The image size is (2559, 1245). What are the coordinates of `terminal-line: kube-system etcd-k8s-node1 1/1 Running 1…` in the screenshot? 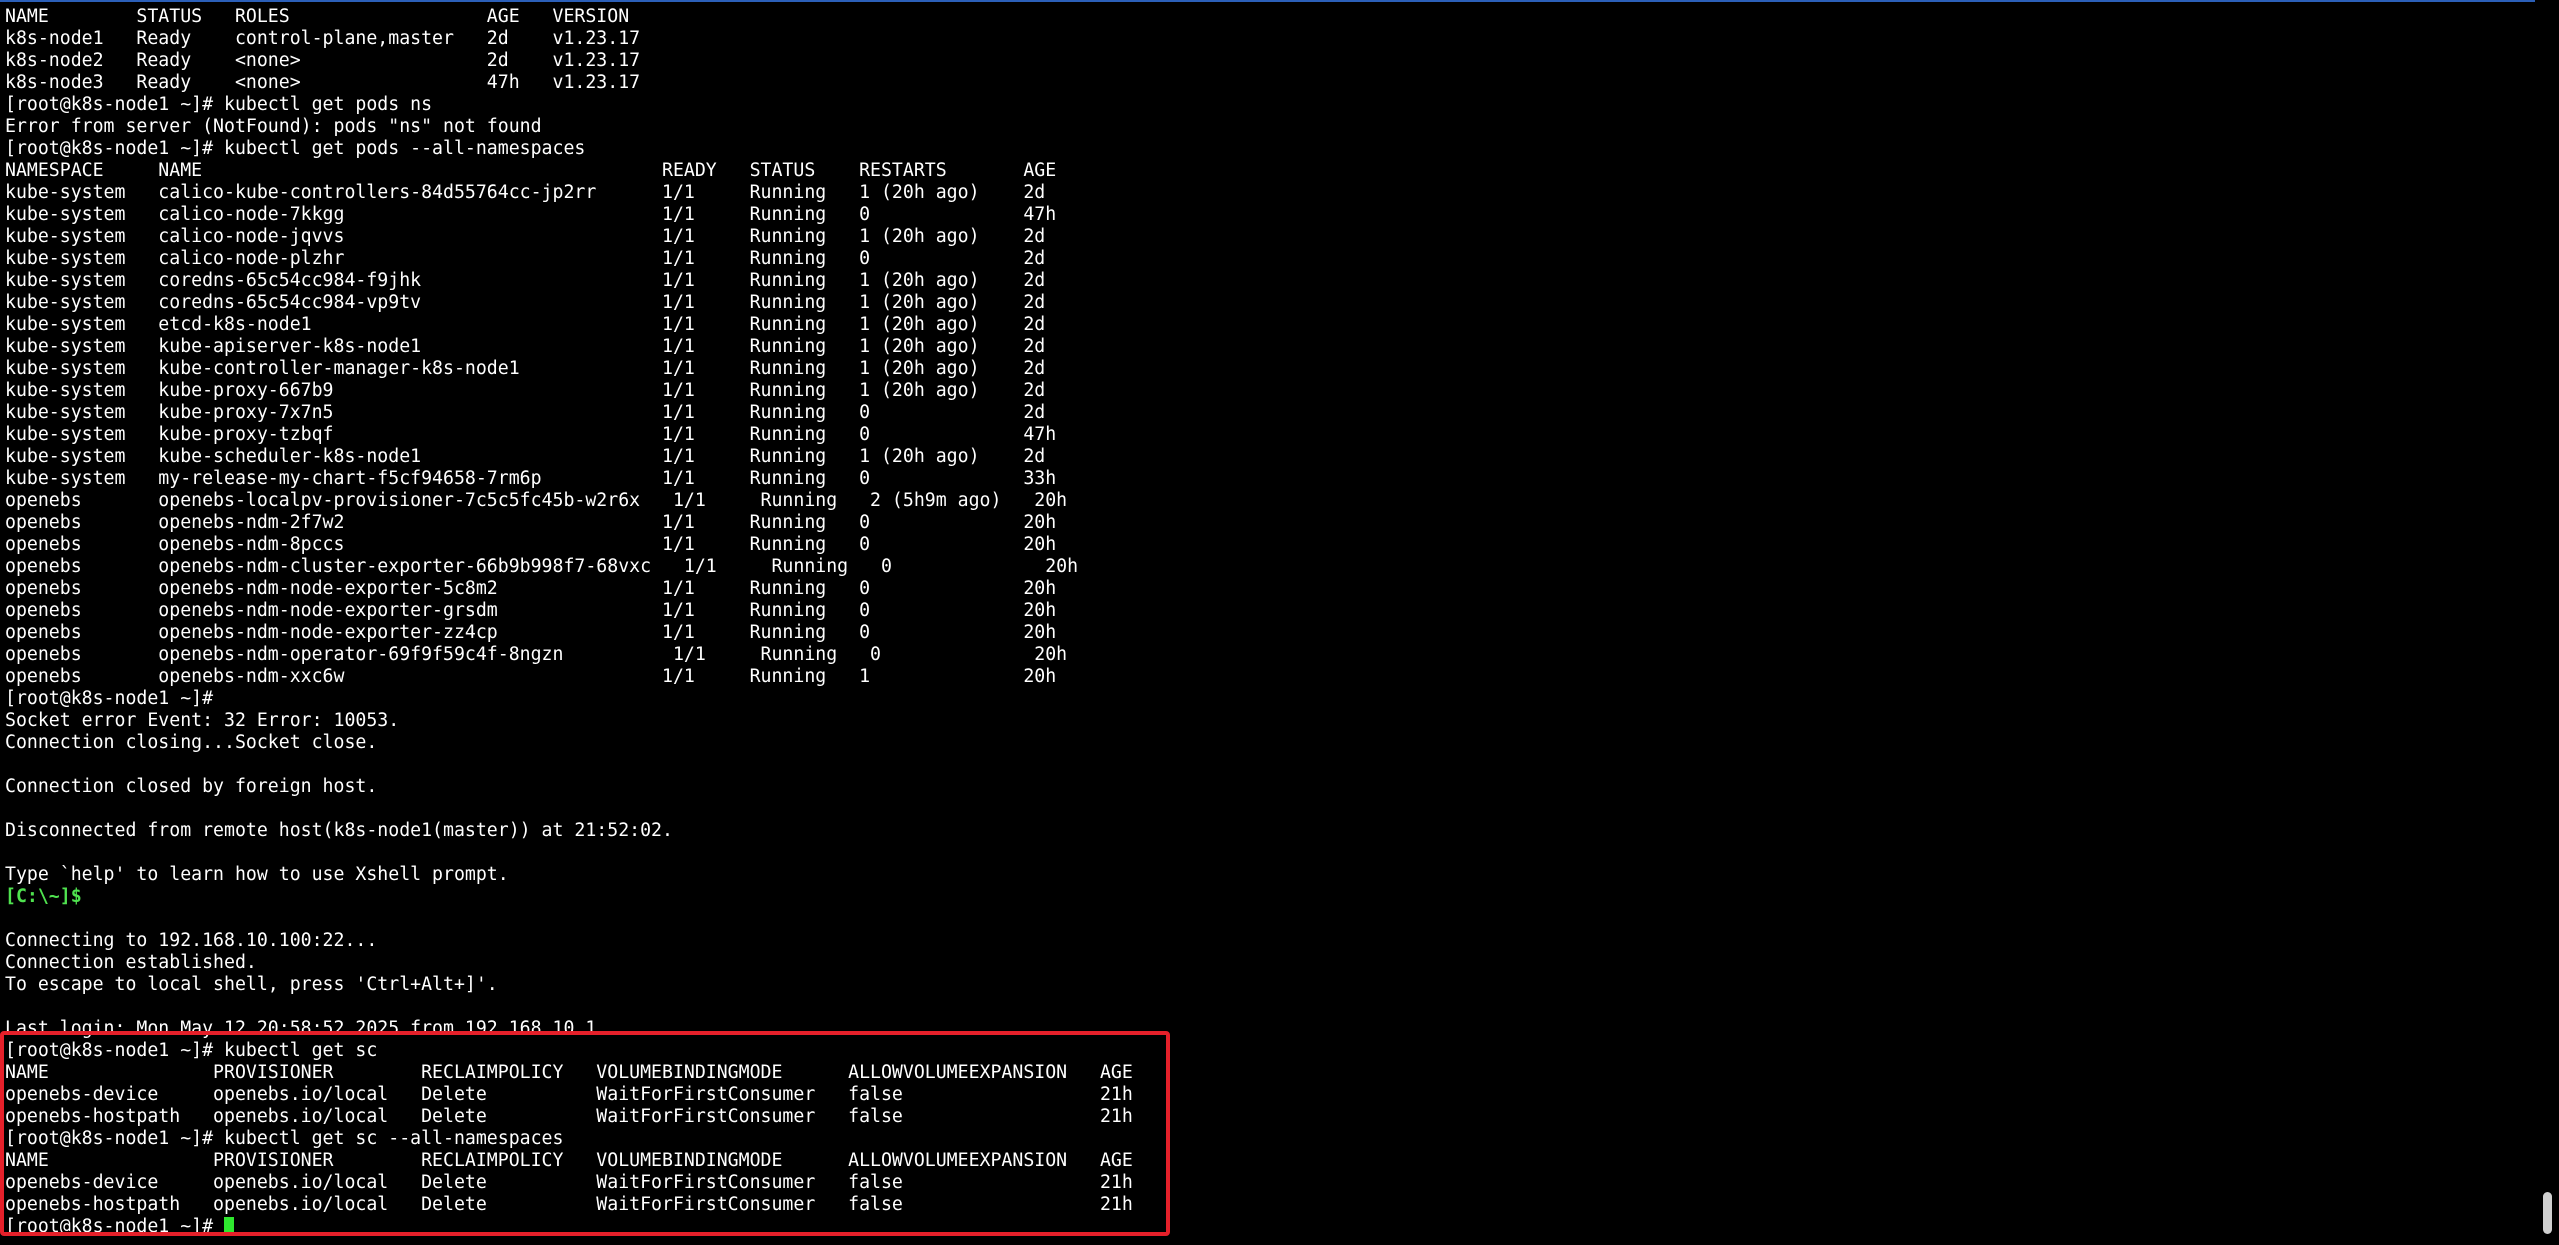 It's located at (569, 325).